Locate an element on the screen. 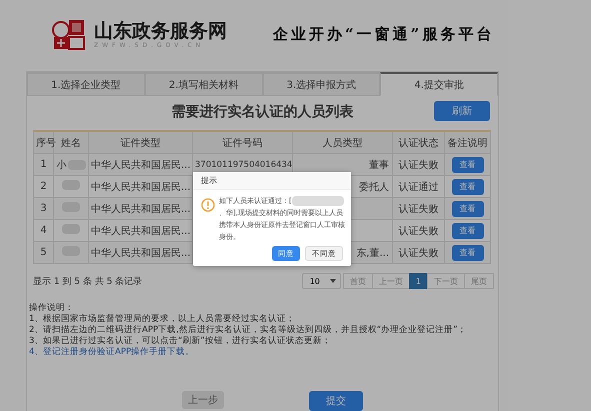 This screenshot has width=591, height=411. caret-icon is located at coordinates (333, 281).